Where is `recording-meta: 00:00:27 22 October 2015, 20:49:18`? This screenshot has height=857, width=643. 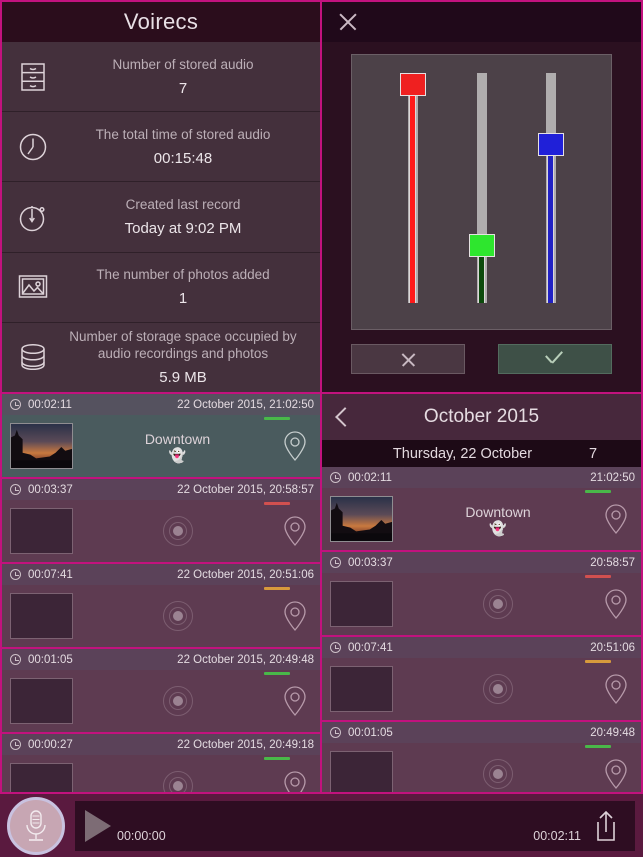 recording-meta: 00:00:27 22 October 2015, 20:49:18 is located at coordinates (161, 744).